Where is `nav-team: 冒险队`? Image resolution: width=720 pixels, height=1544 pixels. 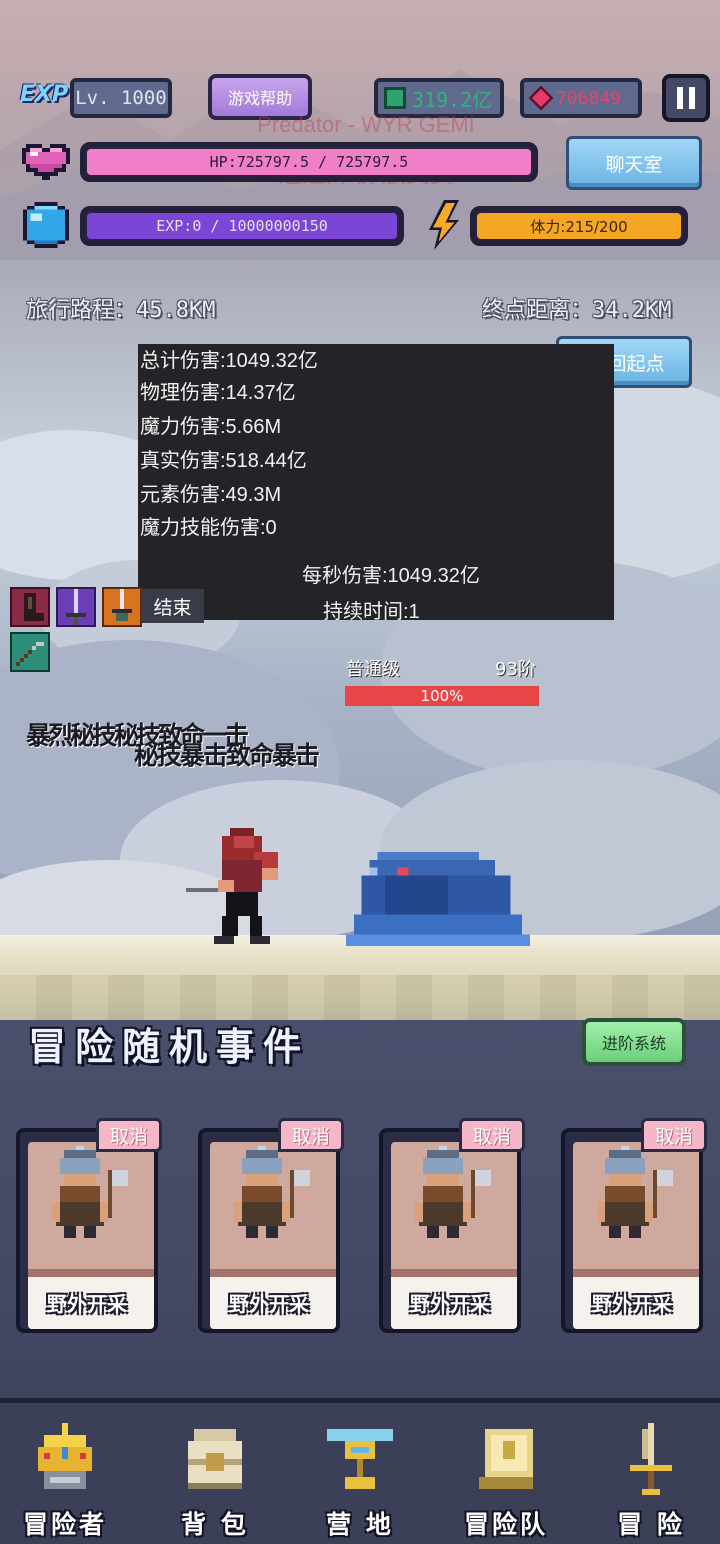
nav-team: 冒险队 is located at coordinates (506, 1483).